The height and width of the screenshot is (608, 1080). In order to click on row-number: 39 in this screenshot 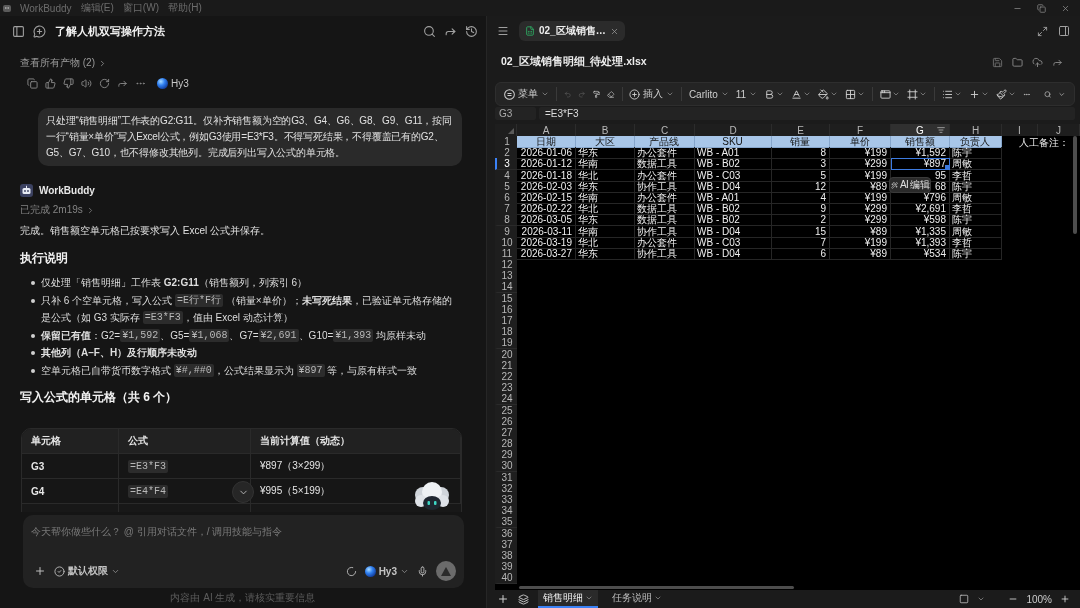, I will do `click(506, 567)`.